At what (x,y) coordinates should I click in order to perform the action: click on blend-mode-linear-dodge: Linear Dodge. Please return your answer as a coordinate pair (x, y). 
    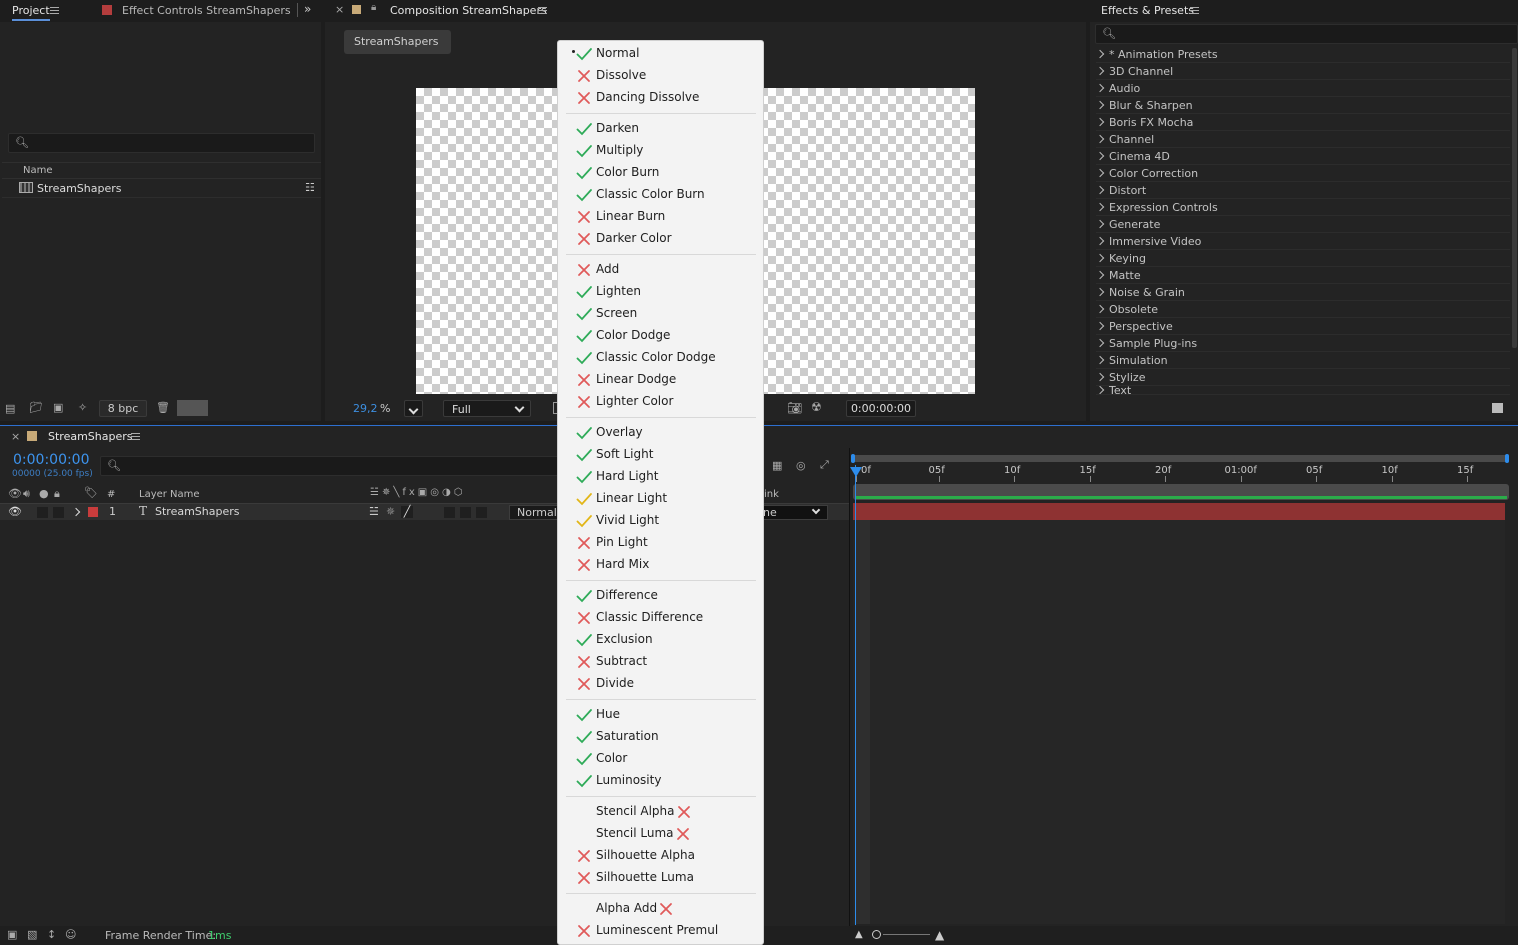
    Looking at the image, I should click on (660, 380).